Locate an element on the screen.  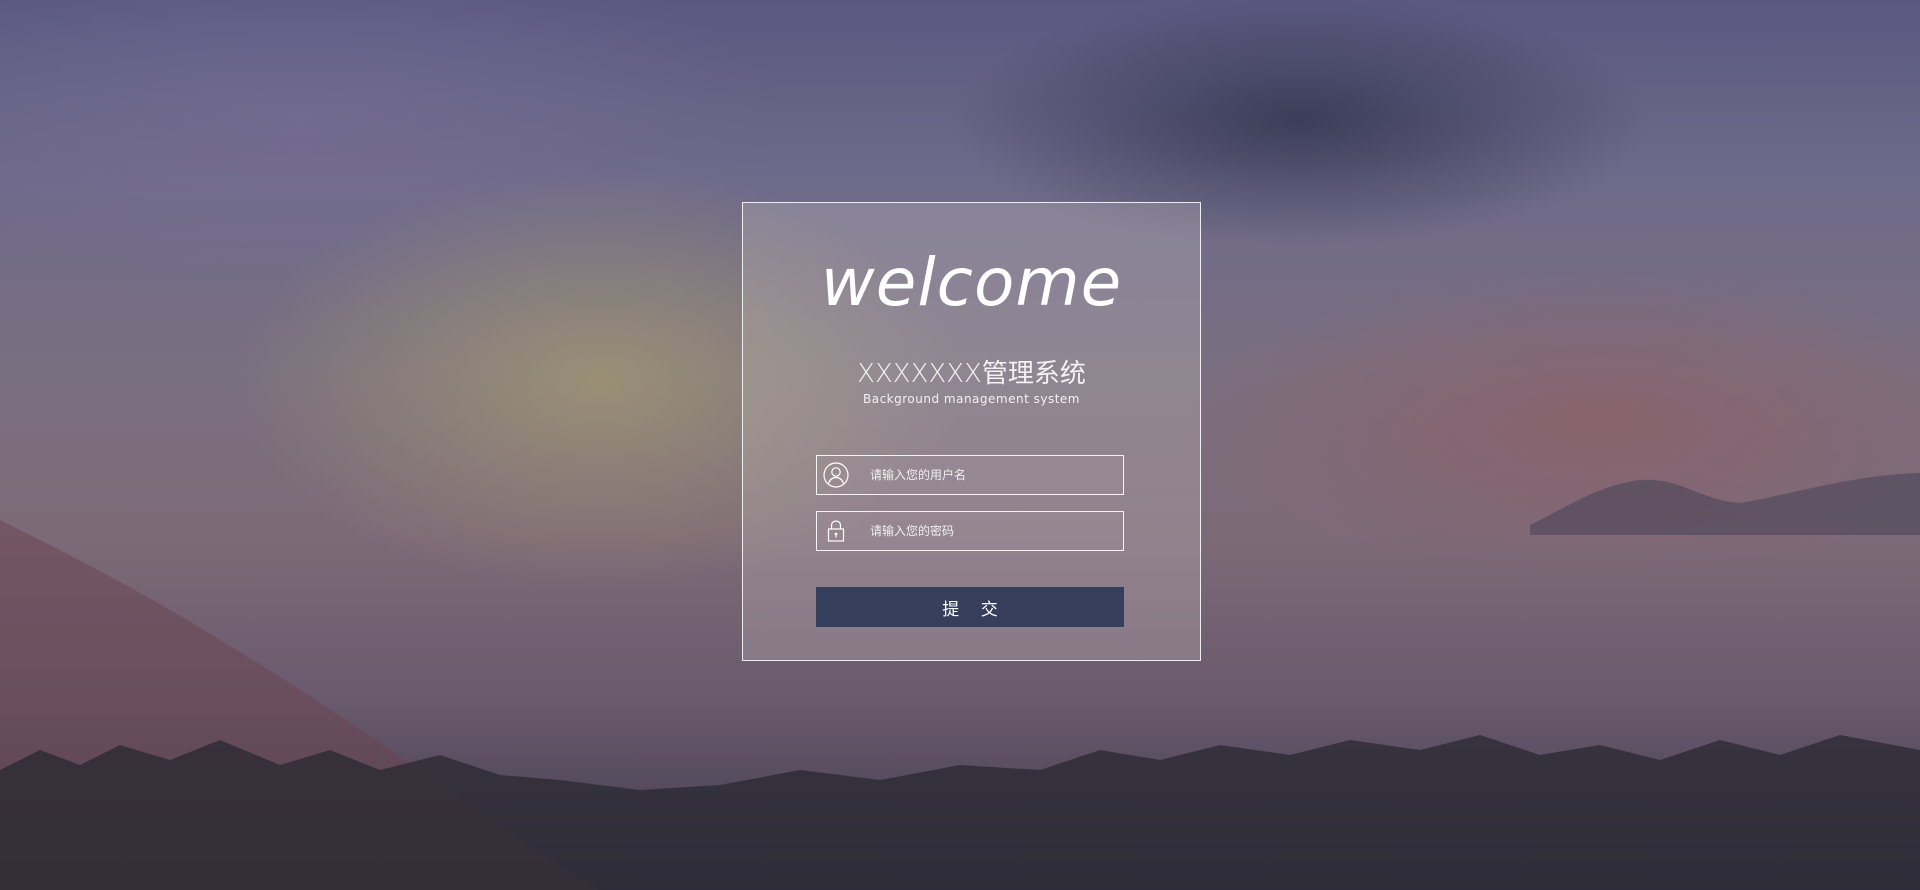
user-icon is located at coordinates (836, 475).